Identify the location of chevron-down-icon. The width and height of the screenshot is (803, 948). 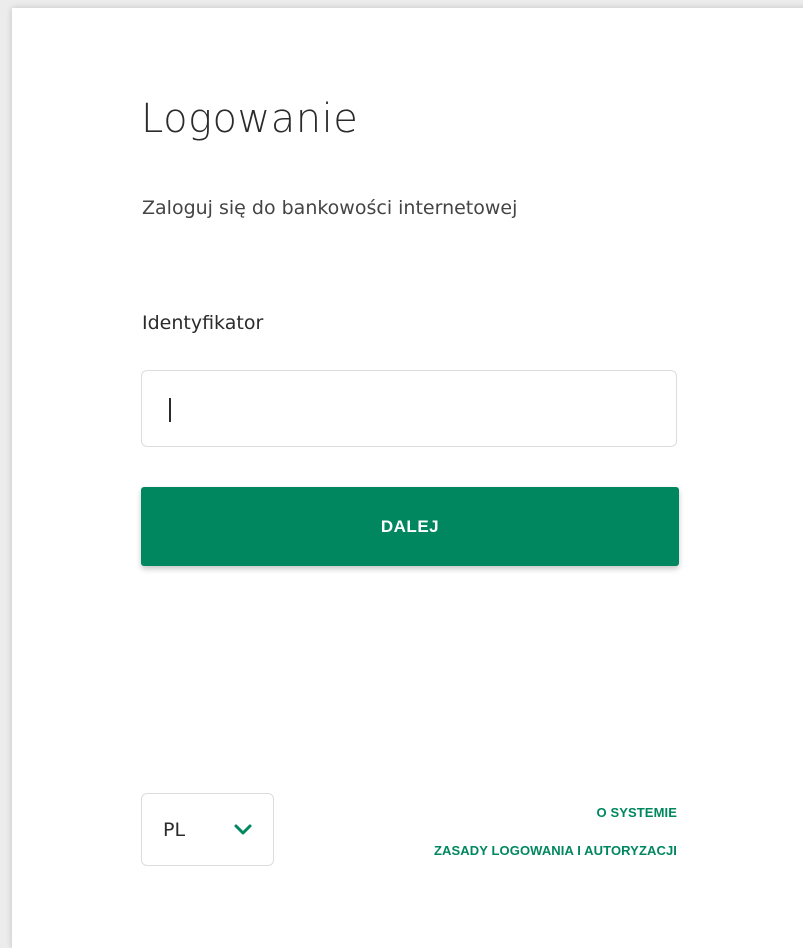
(243, 830).